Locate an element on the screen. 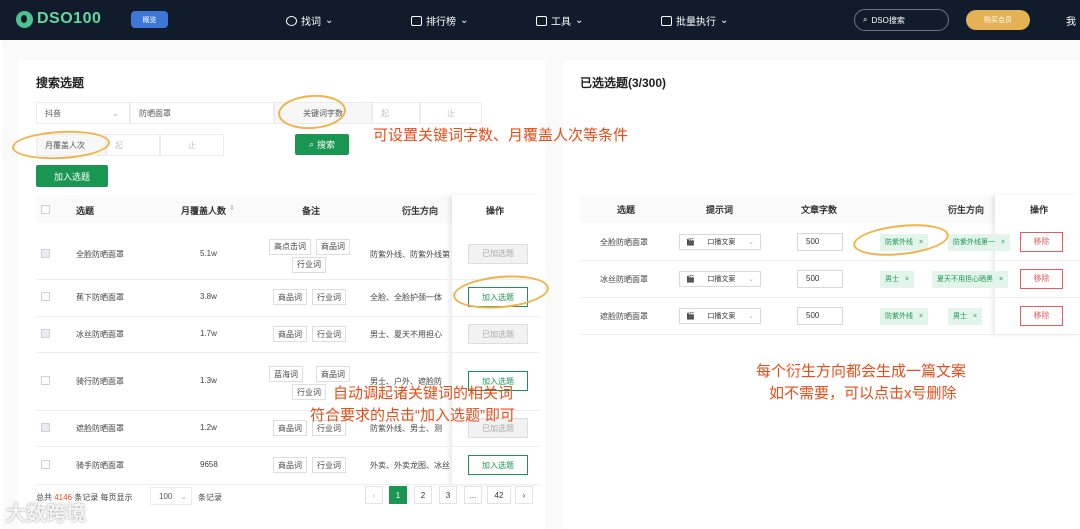  row-tag: 行业词 is located at coordinates (329, 297).